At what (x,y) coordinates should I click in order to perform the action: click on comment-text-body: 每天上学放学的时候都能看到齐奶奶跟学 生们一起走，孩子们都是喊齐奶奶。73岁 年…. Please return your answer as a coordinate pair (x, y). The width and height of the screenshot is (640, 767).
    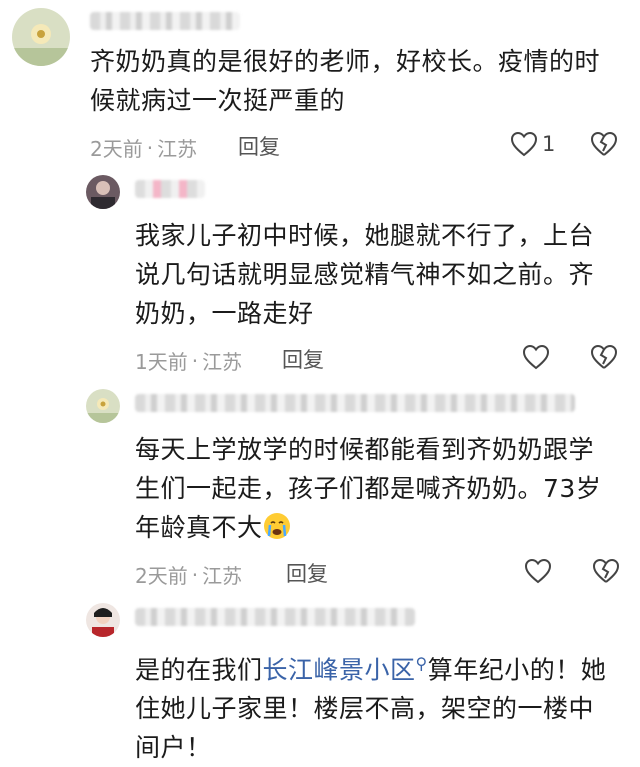
    Looking at the image, I should click on (368, 488).